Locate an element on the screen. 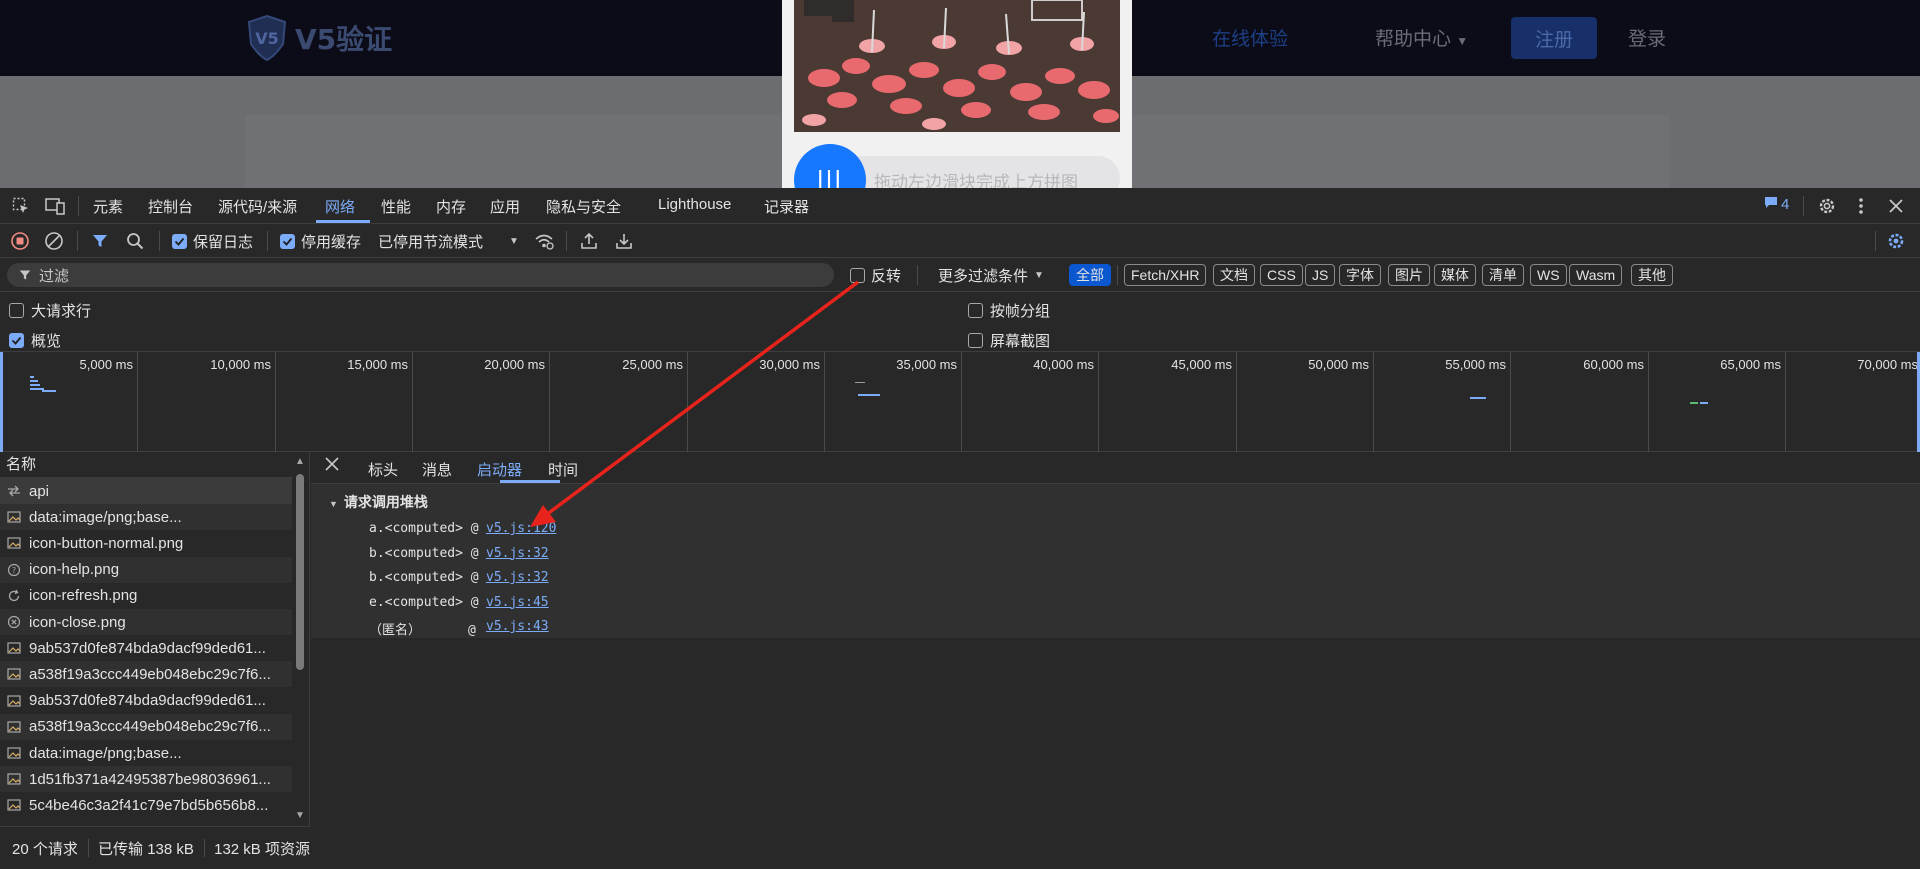 The image size is (1920, 869). tab-messages: 消息 is located at coordinates (437, 469).